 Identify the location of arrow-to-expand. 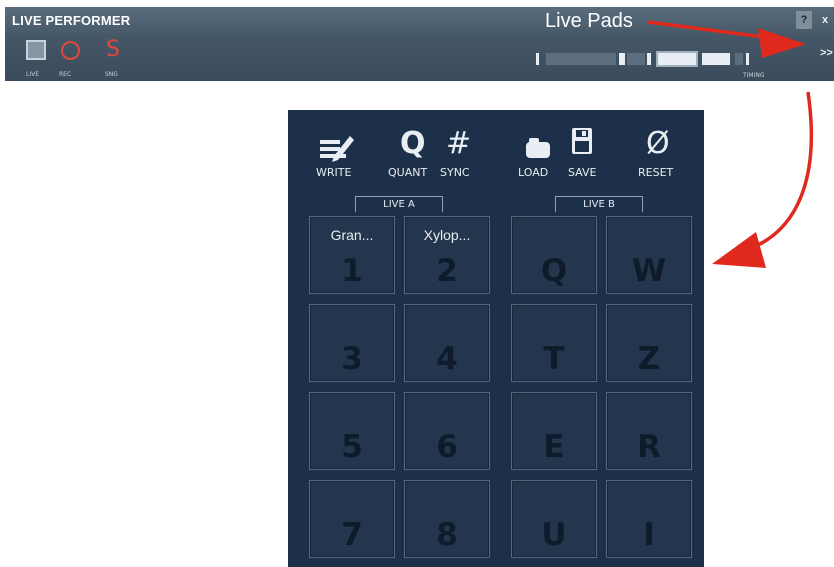
(710, 30).